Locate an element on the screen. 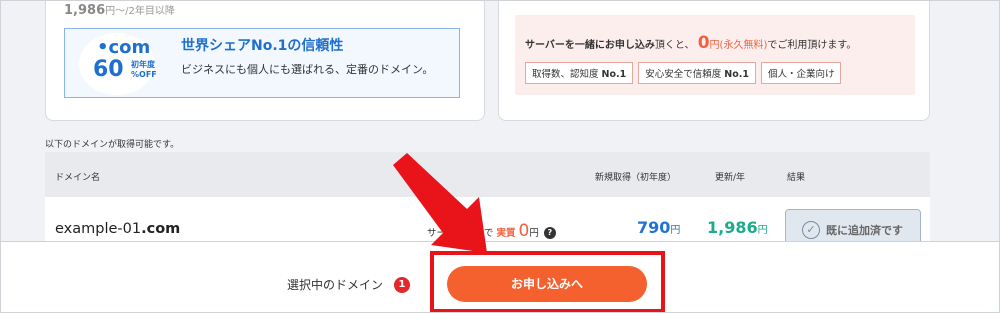  feature-tag-text: 安心安全で信頼度 is located at coordinates (685, 74).